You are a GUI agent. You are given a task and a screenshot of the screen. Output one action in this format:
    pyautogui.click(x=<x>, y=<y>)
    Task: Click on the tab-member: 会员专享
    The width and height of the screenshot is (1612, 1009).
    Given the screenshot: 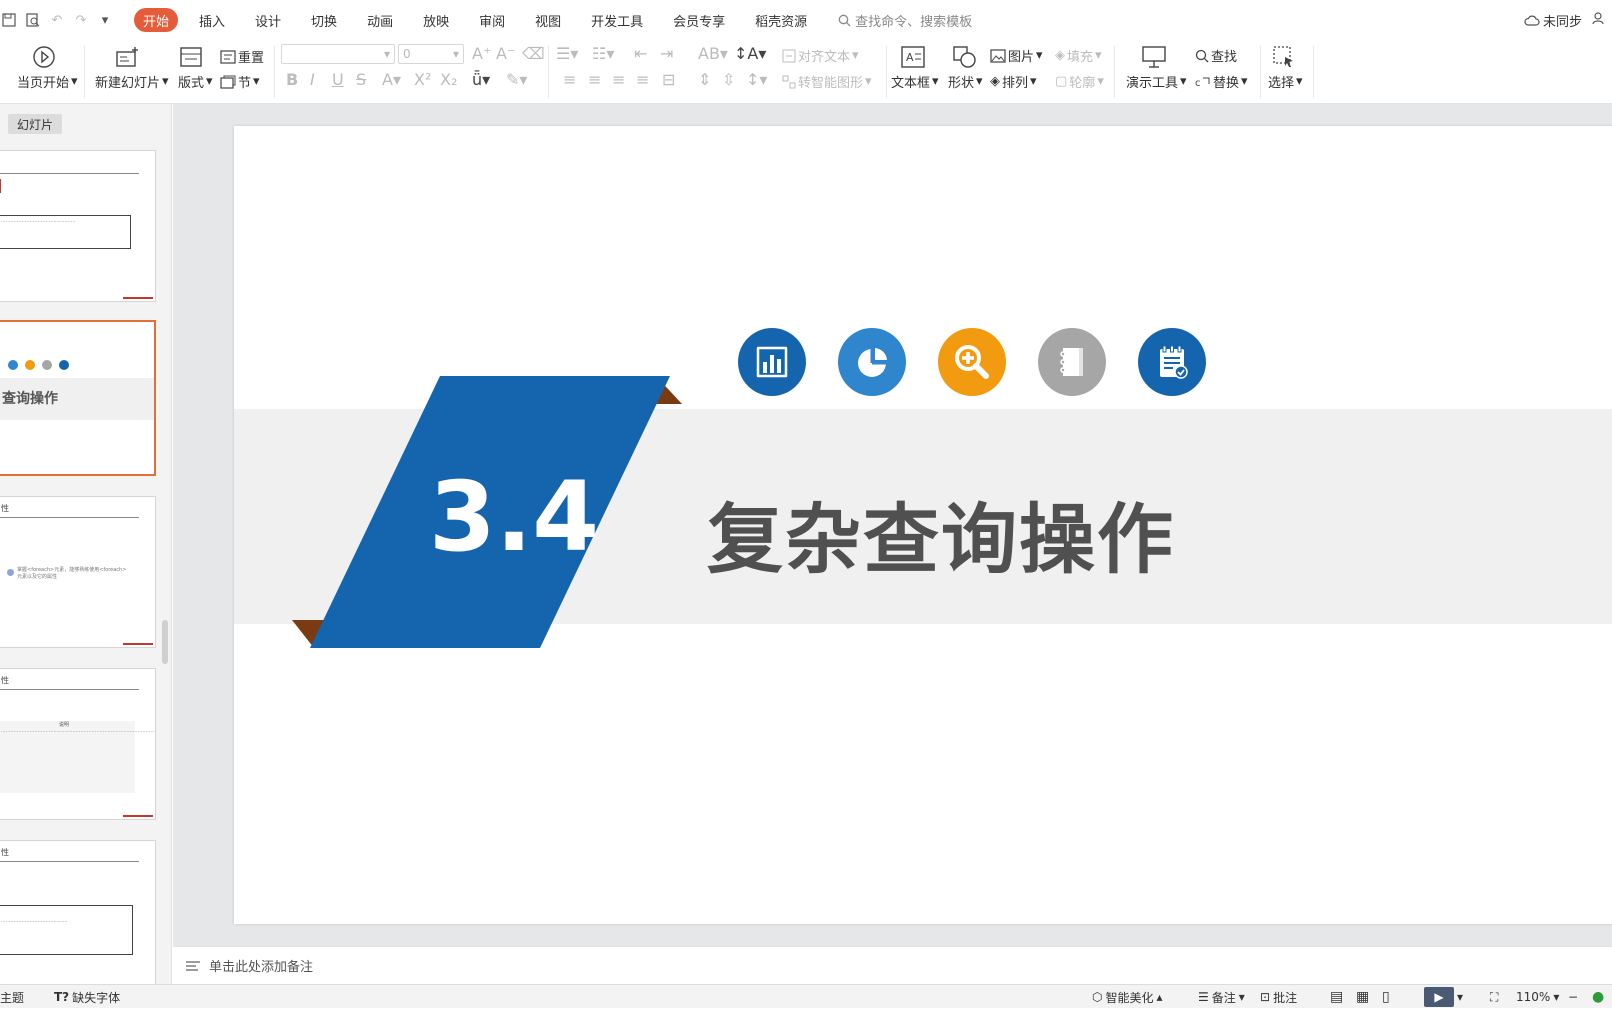 What is the action you would take?
    pyautogui.click(x=699, y=20)
    